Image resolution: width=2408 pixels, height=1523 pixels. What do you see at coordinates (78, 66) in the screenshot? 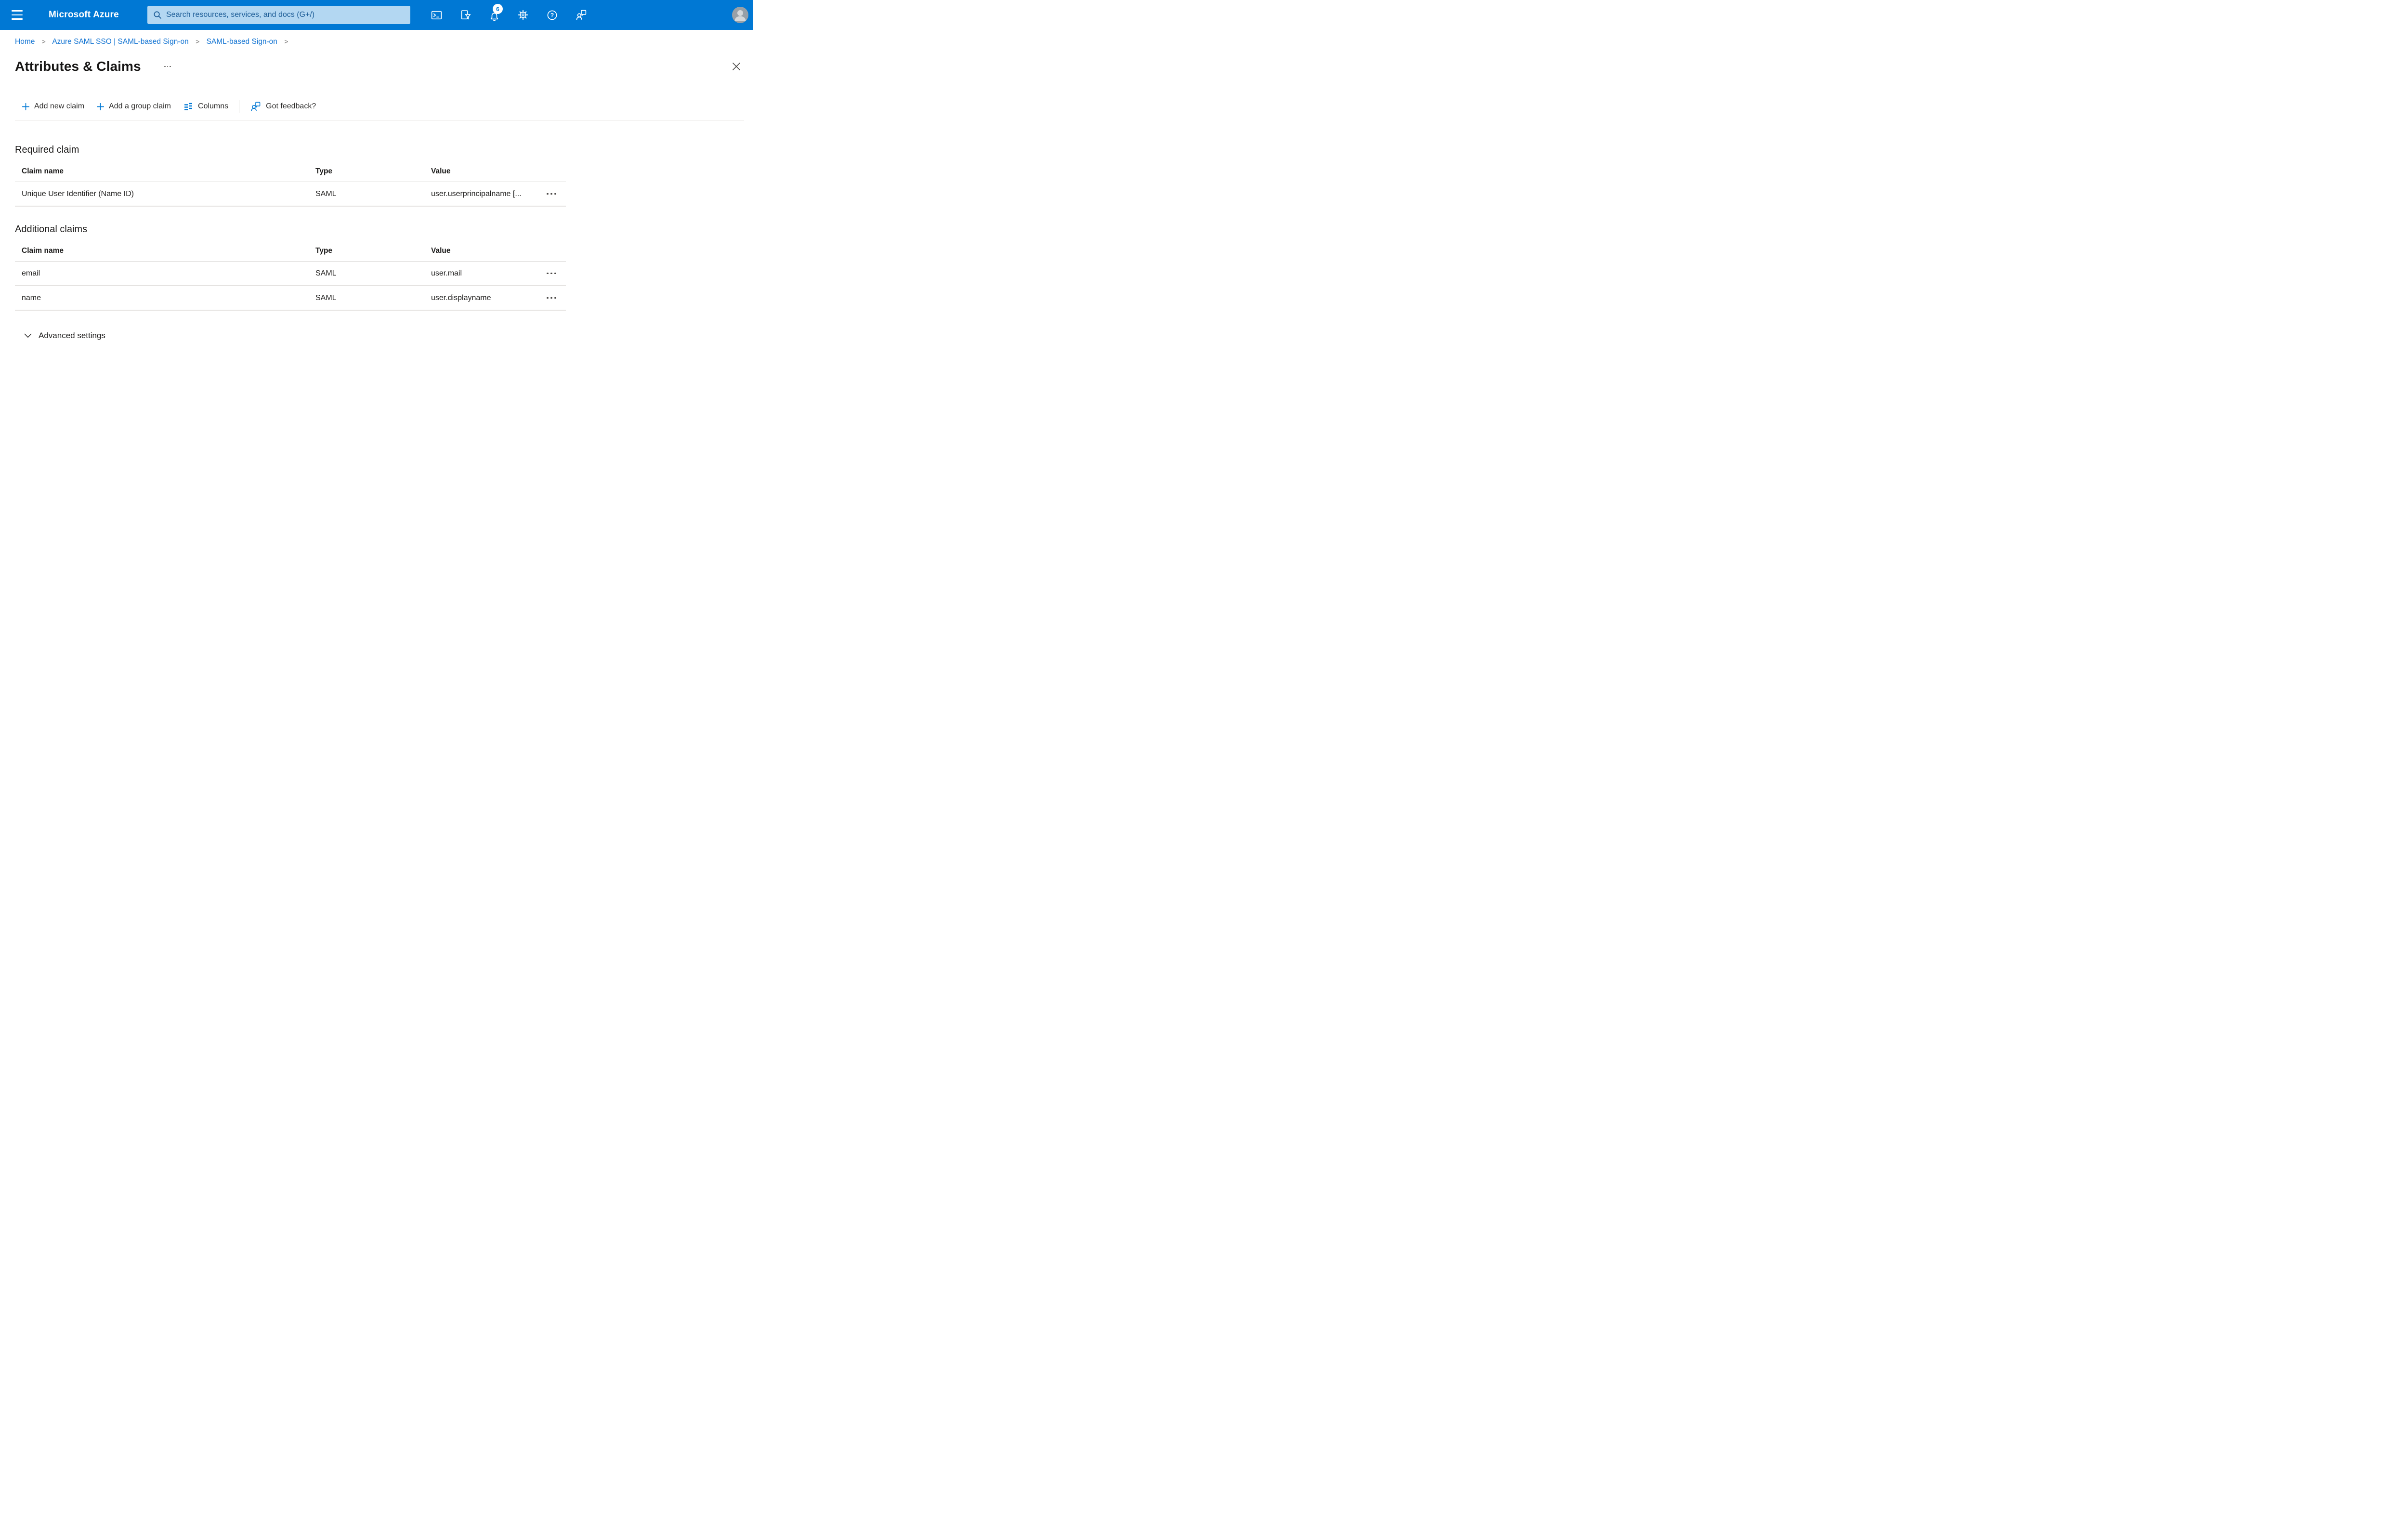
I see `page-title: Attributes & Claims` at bounding box center [78, 66].